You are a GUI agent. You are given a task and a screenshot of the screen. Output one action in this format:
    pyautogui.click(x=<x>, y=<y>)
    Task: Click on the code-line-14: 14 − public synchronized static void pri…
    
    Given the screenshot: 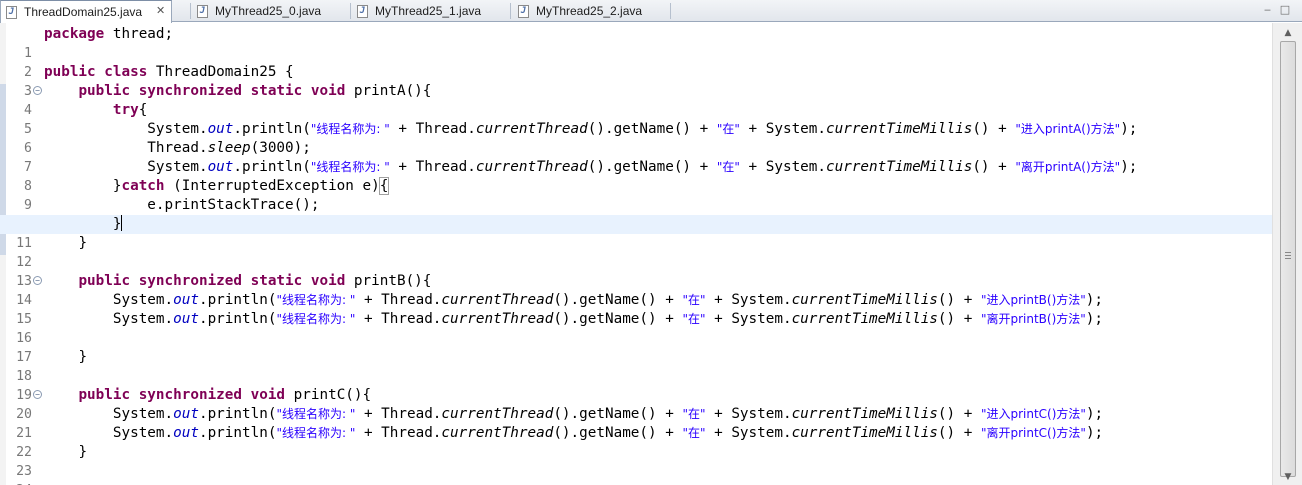 What is the action you would take?
    pyautogui.click(x=636, y=290)
    